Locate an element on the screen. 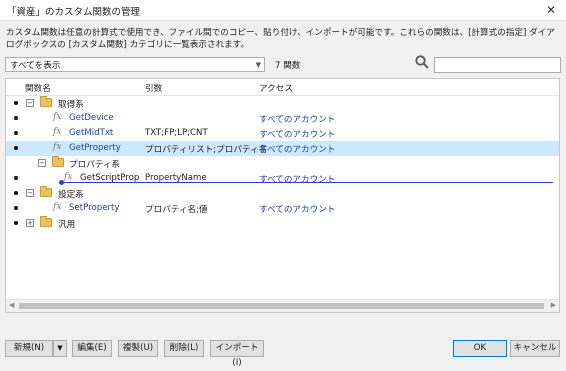 Image resolution: width=566 pixels, height=371 pixels. title-bar: 「資産」のカスタム関数の管理 ✕ is located at coordinates (283, 10).